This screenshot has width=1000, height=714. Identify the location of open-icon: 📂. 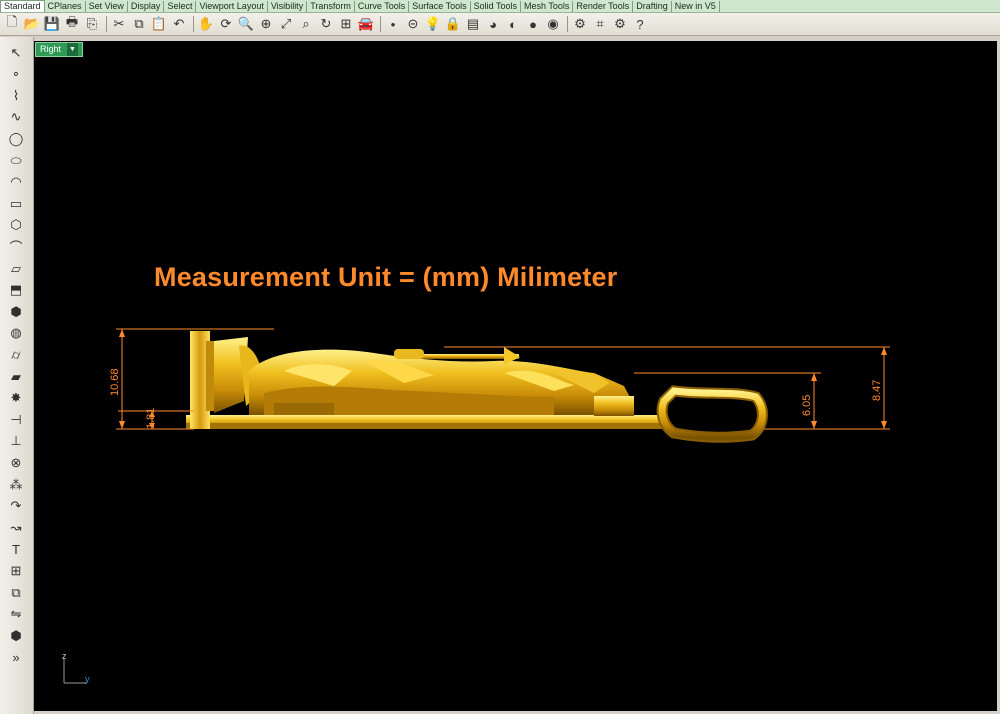
(32, 24).